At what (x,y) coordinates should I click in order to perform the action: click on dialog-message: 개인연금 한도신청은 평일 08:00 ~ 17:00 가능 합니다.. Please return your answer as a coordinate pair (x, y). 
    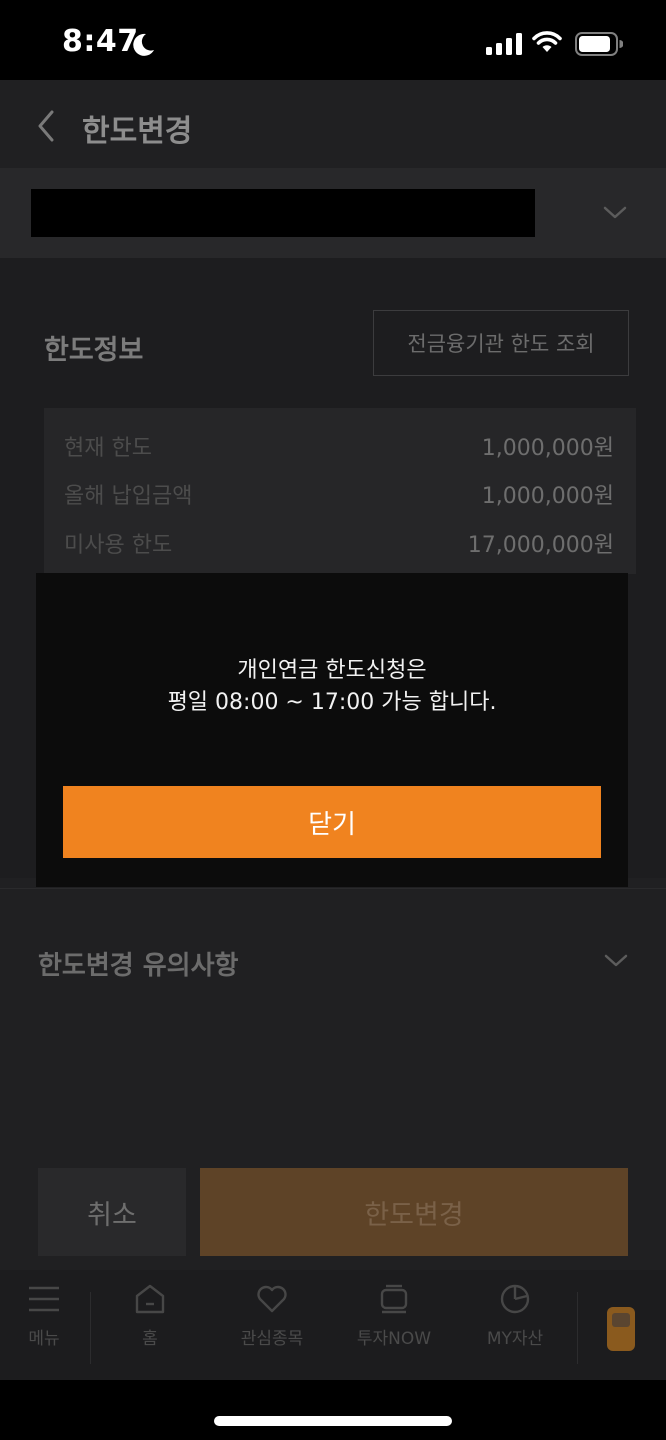
    Looking at the image, I should click on (332, 687).